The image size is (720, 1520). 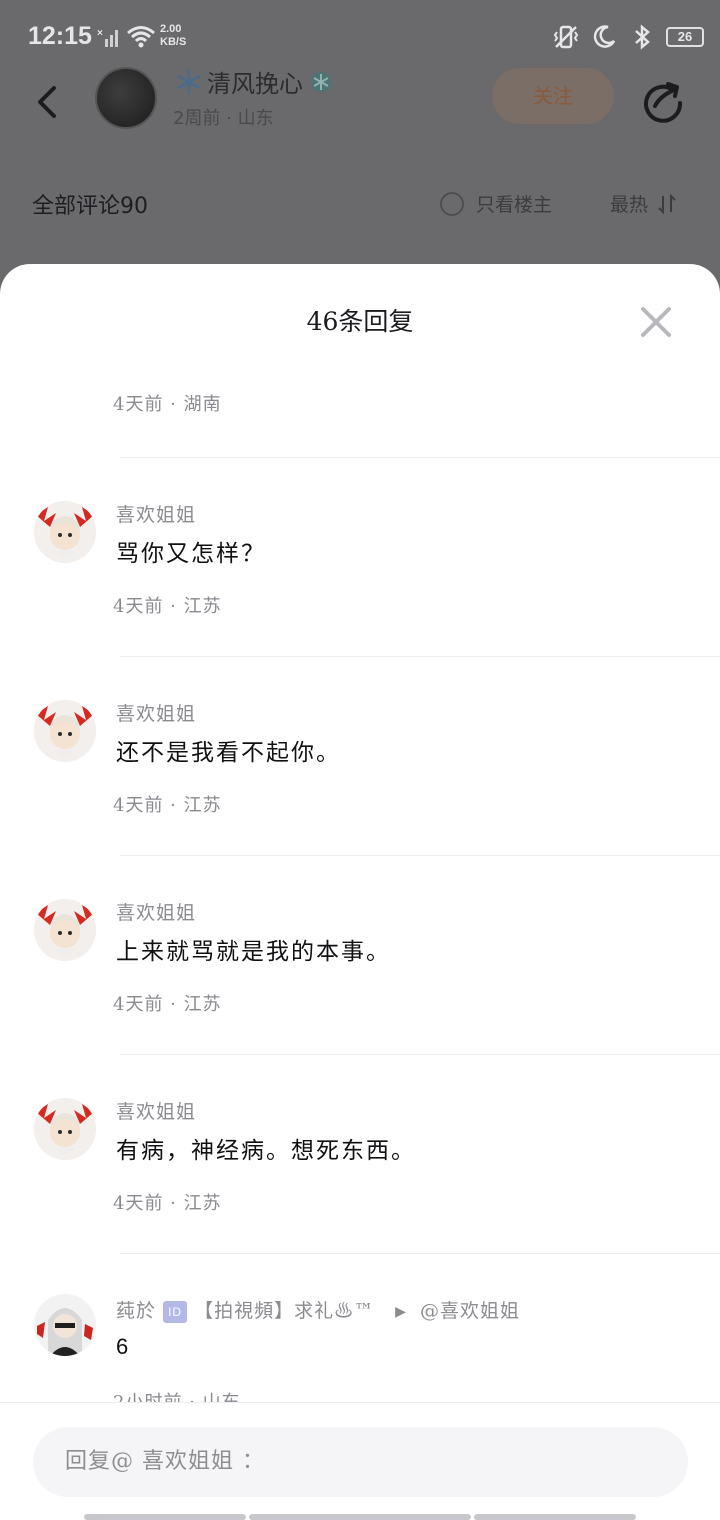 I want to click on follow-button: 关注, so click(x=553, y=96).